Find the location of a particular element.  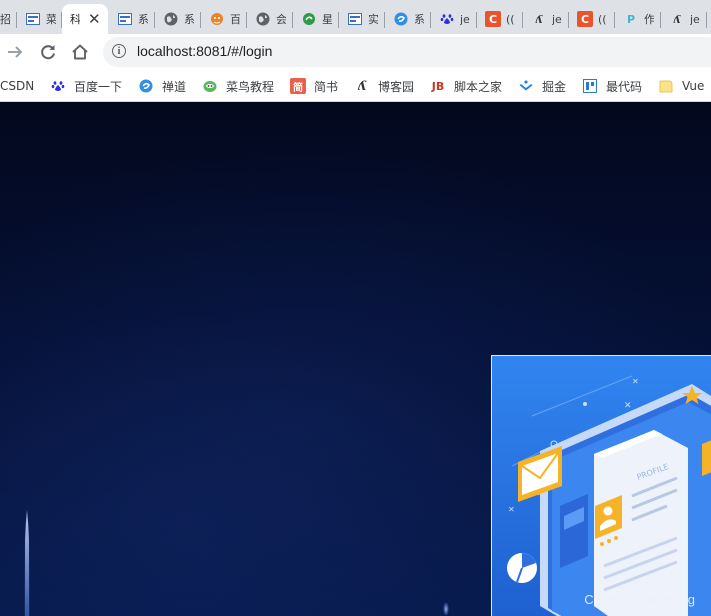

tab: 菜 is located at coordinates (39, 19).